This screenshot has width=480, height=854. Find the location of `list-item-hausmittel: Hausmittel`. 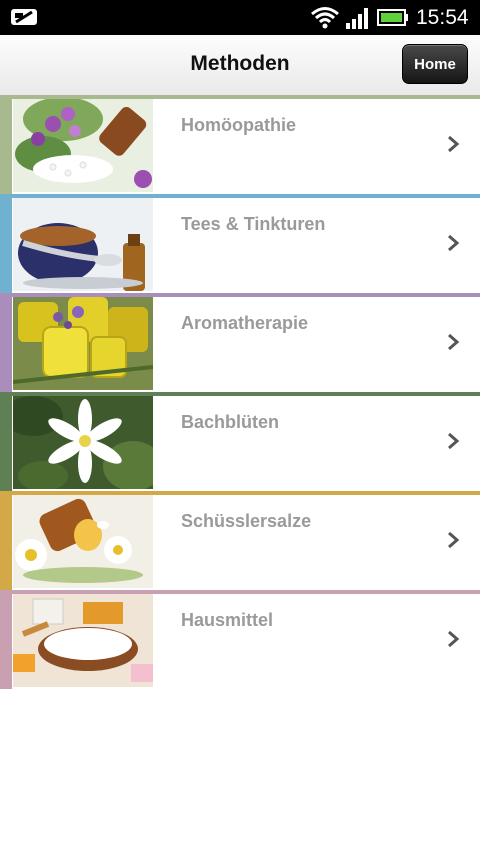

list-item-hausmittel: Hausmittel is located at coordinates (240, 639).